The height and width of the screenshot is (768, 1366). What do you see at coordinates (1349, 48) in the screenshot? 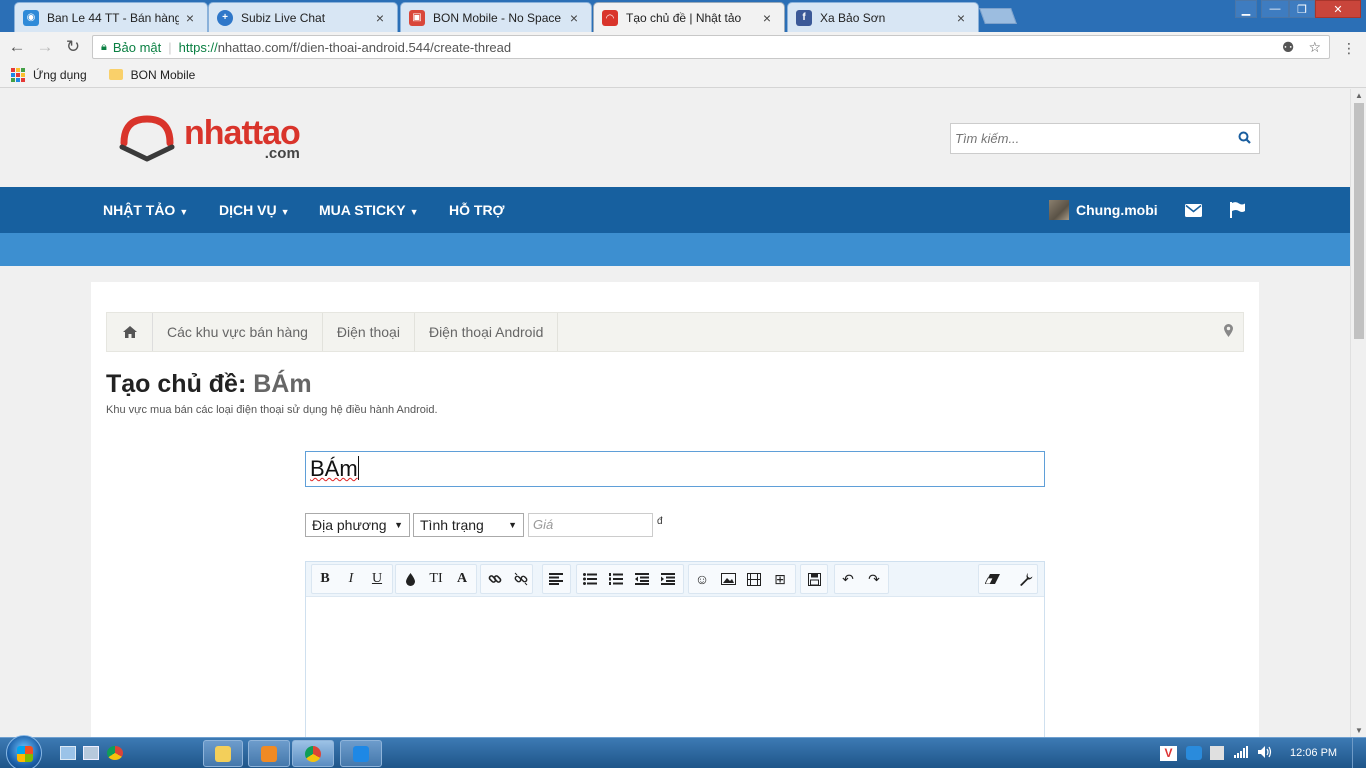
I see `browser-menu-icon: ⋮` at bounding box center [1349, 48].